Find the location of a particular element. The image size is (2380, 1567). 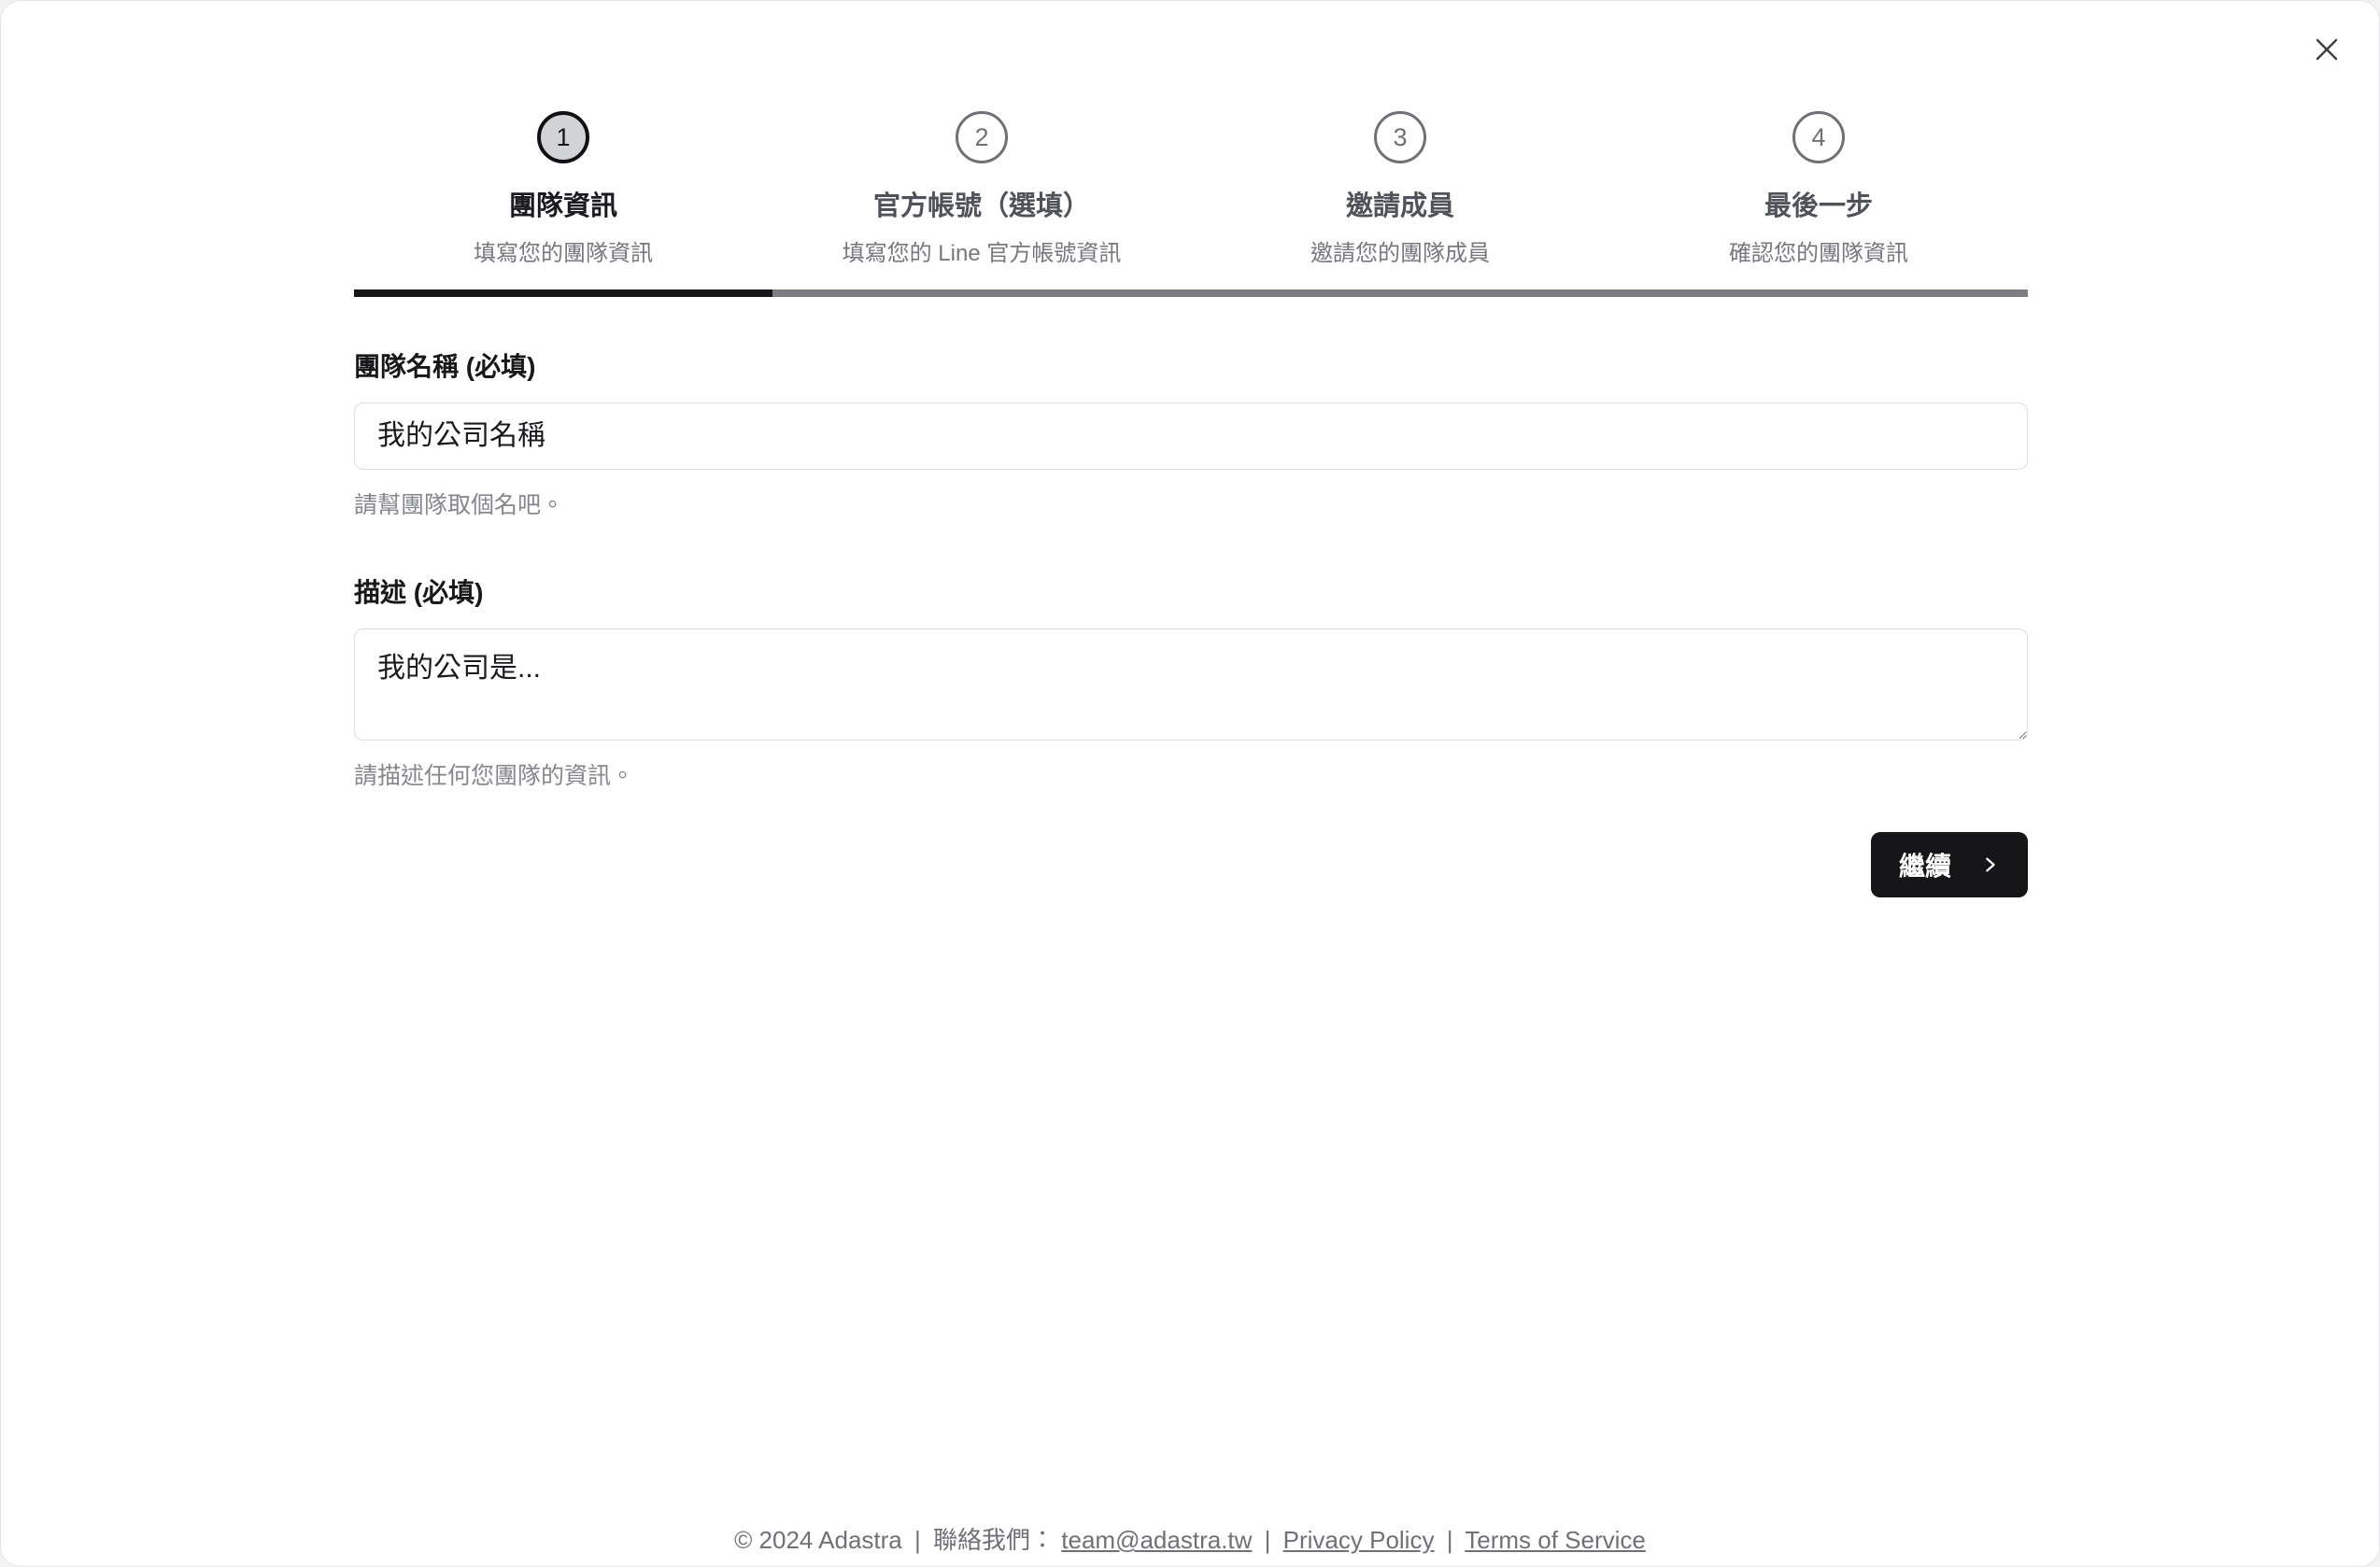

team-name-field: 團隊名稱 (必填) 請幫團隊取個名吧。 is located at coordinates (1191, 433).